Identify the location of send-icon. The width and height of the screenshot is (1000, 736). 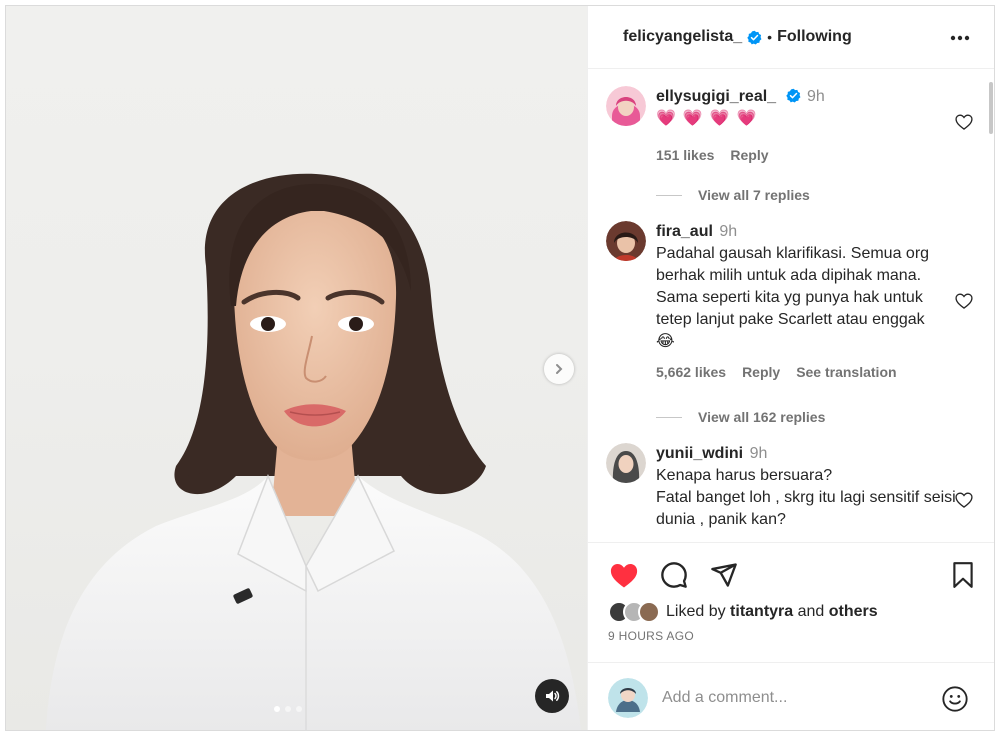
(724, 575).